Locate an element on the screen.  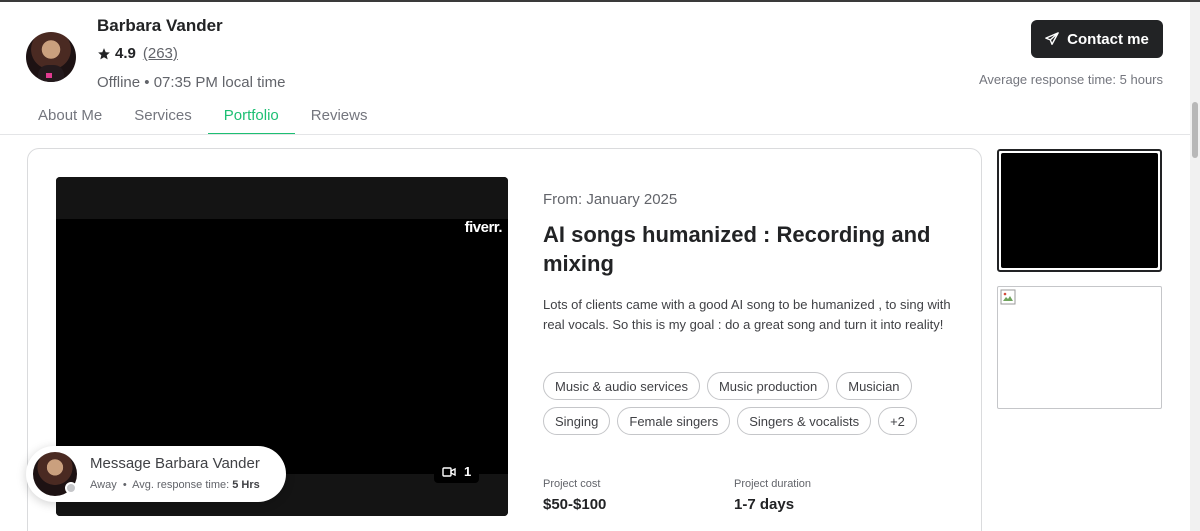
tag-chip: Singers & vocalists is located at coordinates (804, 421).